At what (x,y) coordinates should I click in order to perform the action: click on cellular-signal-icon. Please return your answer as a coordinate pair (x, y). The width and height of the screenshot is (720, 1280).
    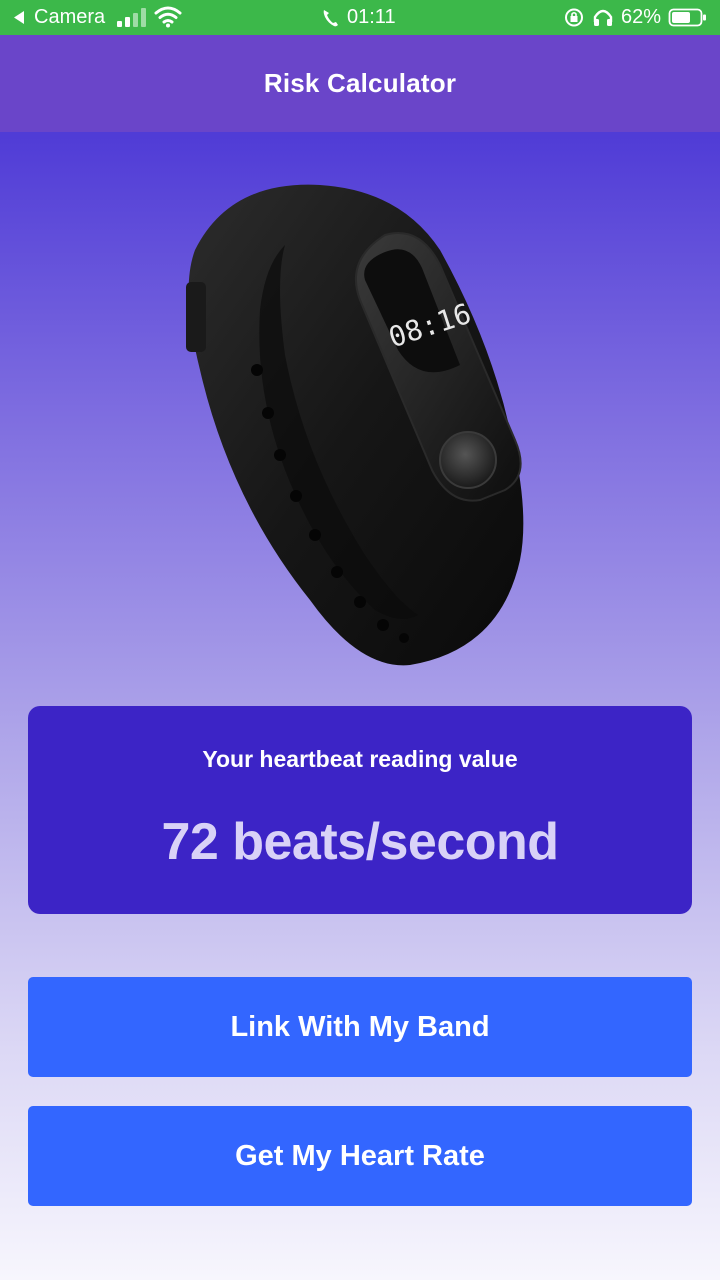
    Looking at the image, I should click on (132, 17).